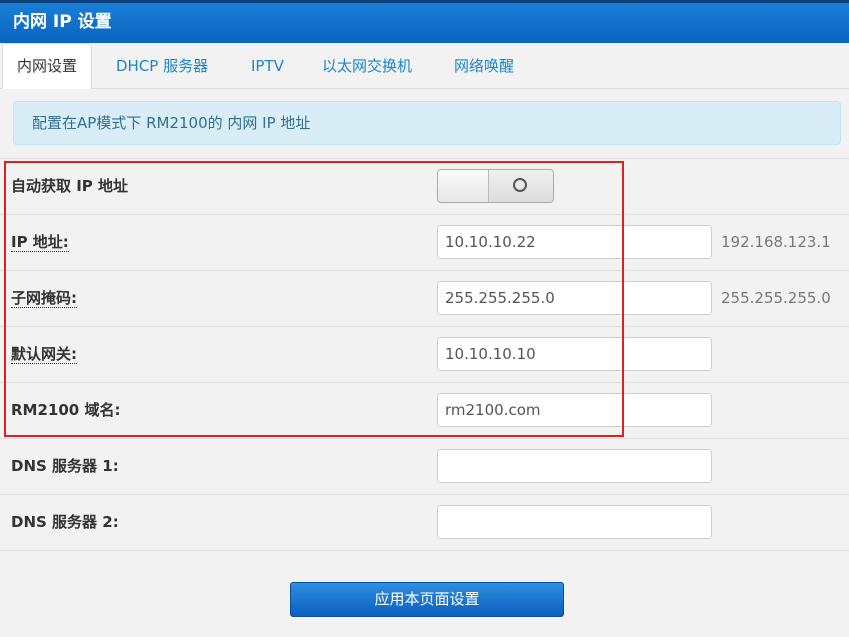 The height and width of the screenshot is (637, 849). Describe the element at coordinates (520, 185) in the screenshot. I see `toggle-off-circle-icon` at that location.